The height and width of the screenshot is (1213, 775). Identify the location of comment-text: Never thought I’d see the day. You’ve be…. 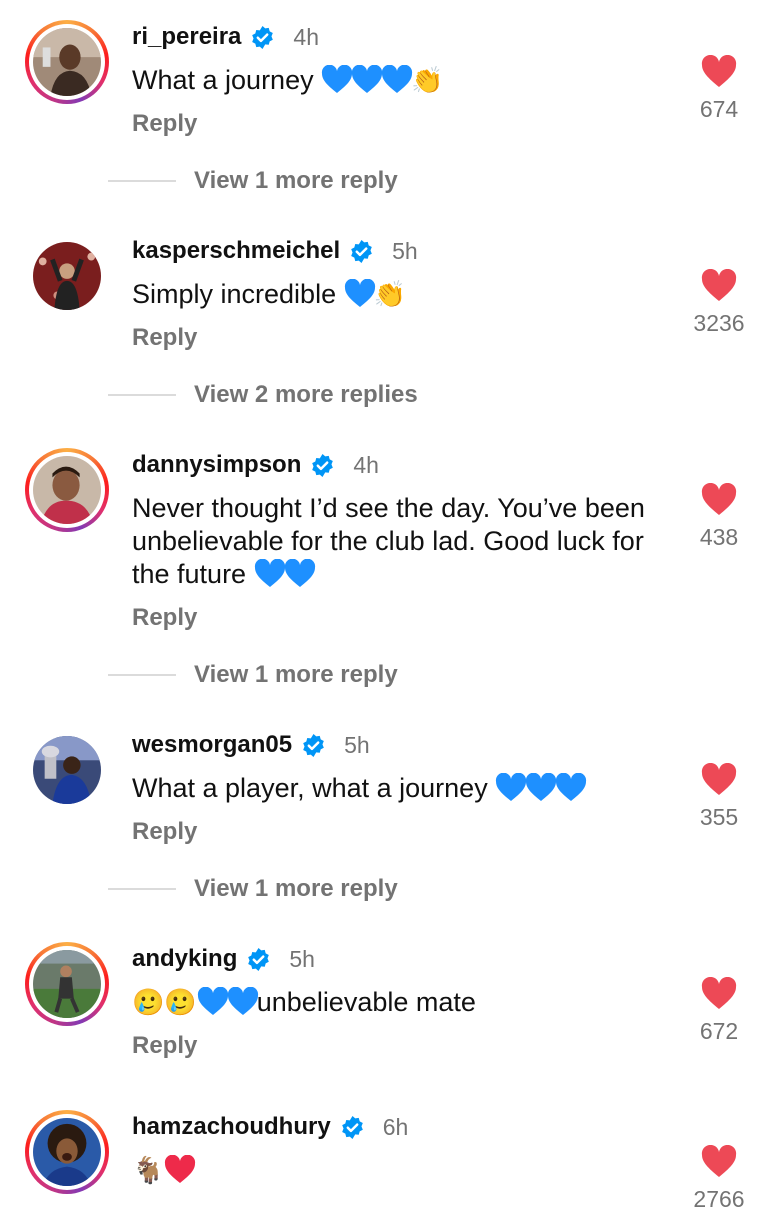
(388, 541).